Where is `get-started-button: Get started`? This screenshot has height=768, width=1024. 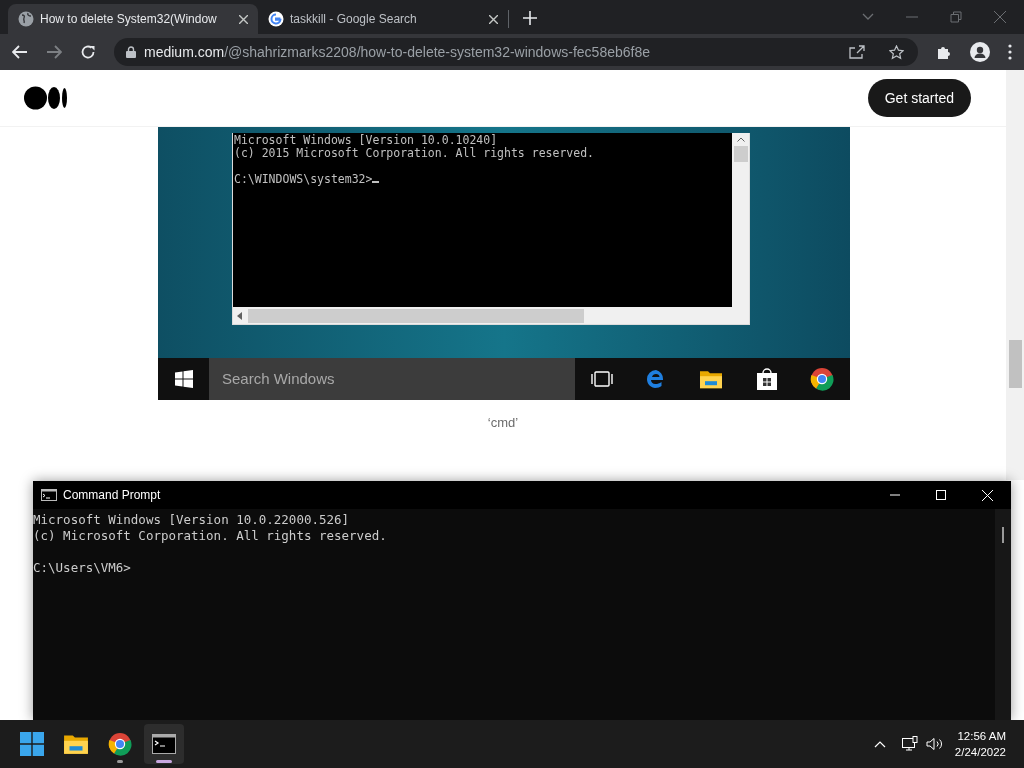
get-started-button: Get started is located at coordinates (919, 98).